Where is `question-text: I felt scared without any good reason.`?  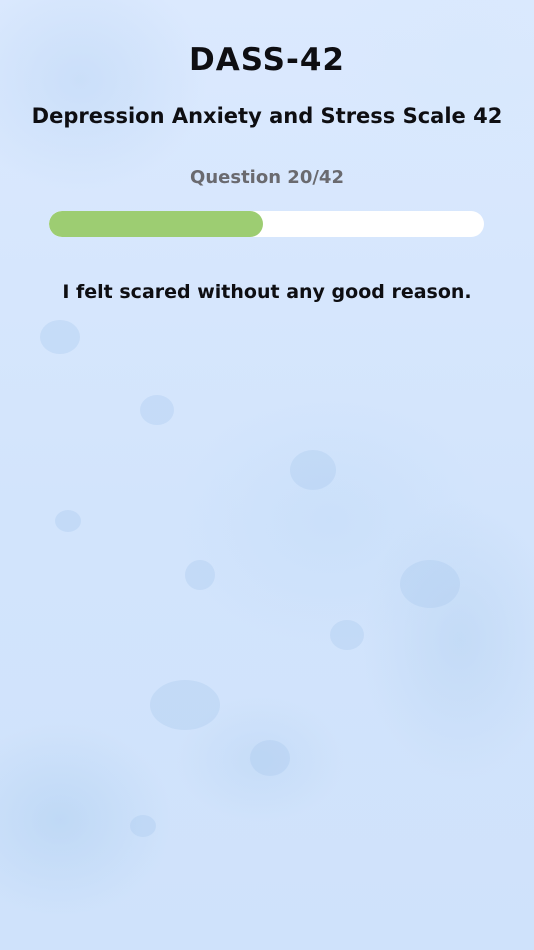 question-text: I felt scared without any good reason. is located at coordinates (267, 292).